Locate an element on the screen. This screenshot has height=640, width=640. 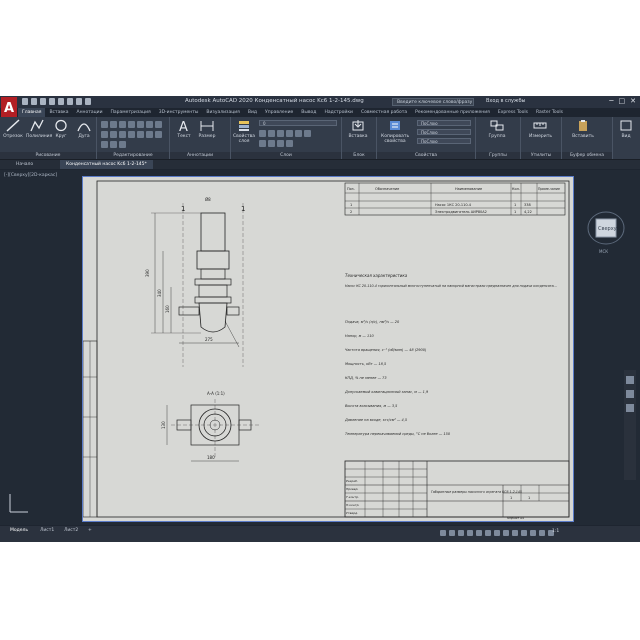
workspace-icon is located at coordinates (533, 533).